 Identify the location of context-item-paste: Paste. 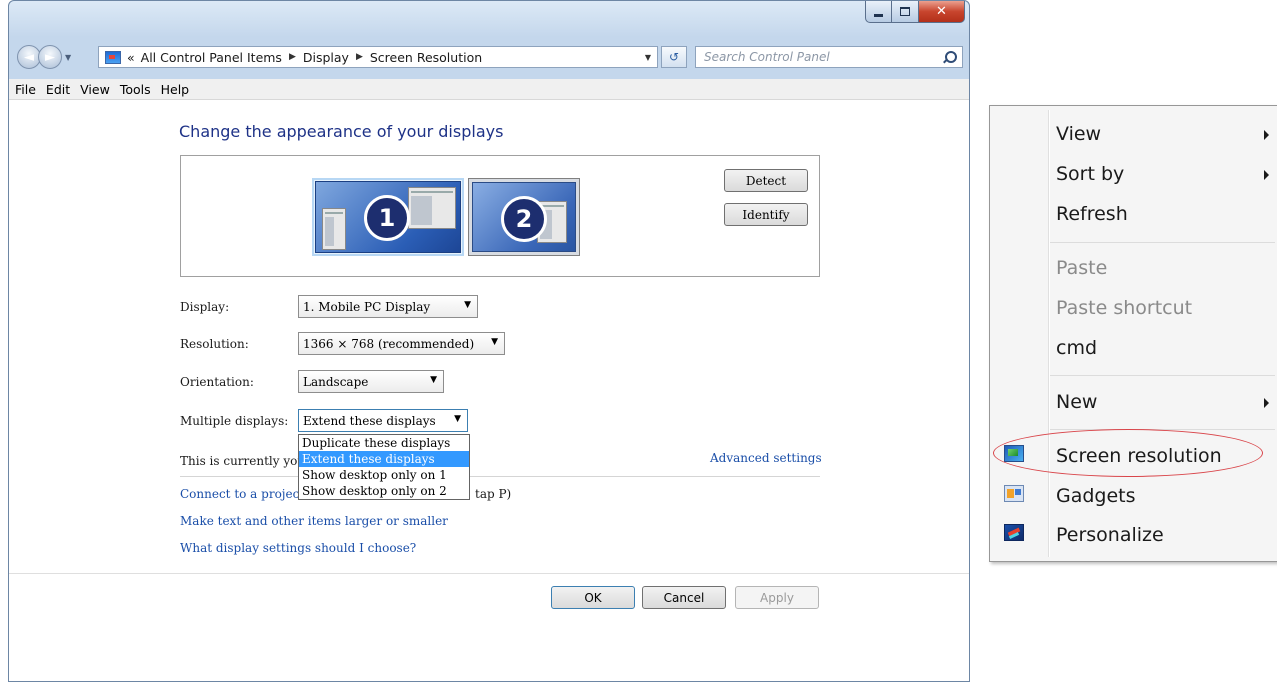
(1133, 267).